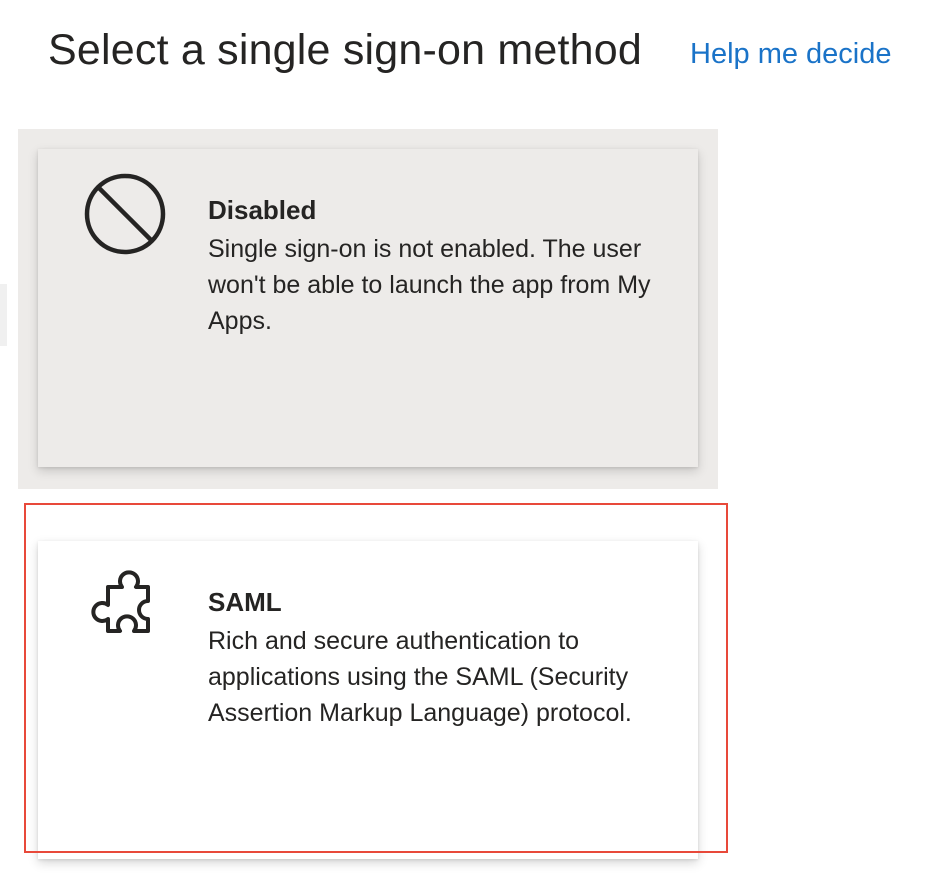 Image resolution: width=946 pixels, height=892 pixels. What do you see at coordinates (791, 54) in the screenshot?
I see `help-me-decide-link: Help me decide` at bounding box center [791, 54].